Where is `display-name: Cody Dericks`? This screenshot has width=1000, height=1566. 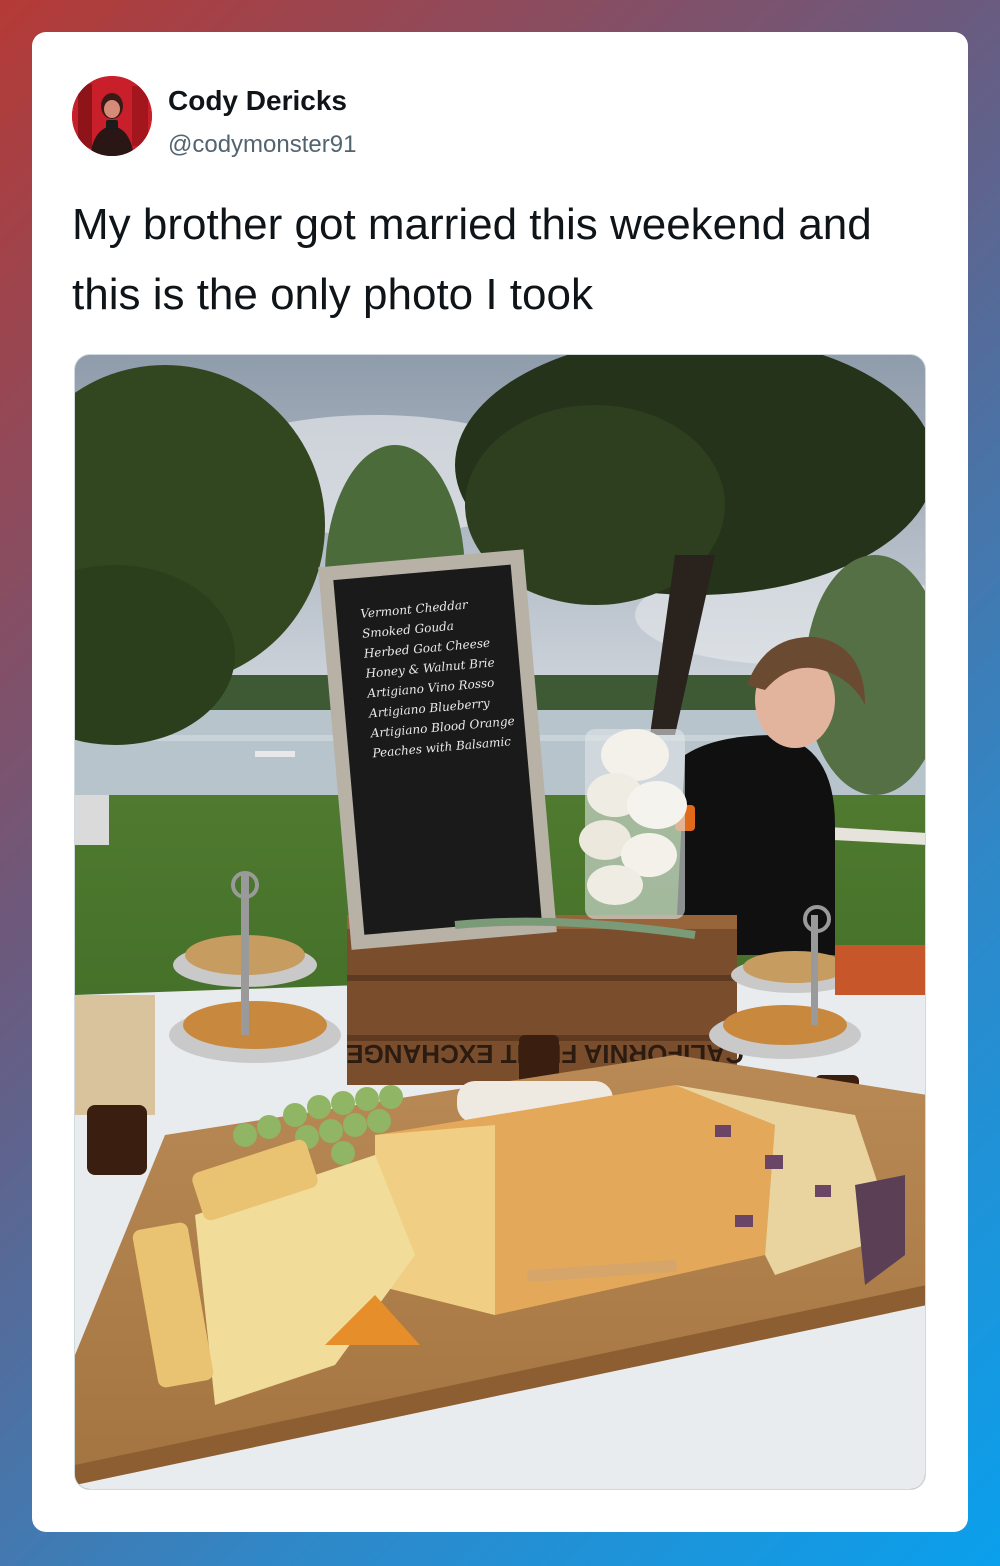
display-name: Cody Dericks is located at coordinates (257, 101).